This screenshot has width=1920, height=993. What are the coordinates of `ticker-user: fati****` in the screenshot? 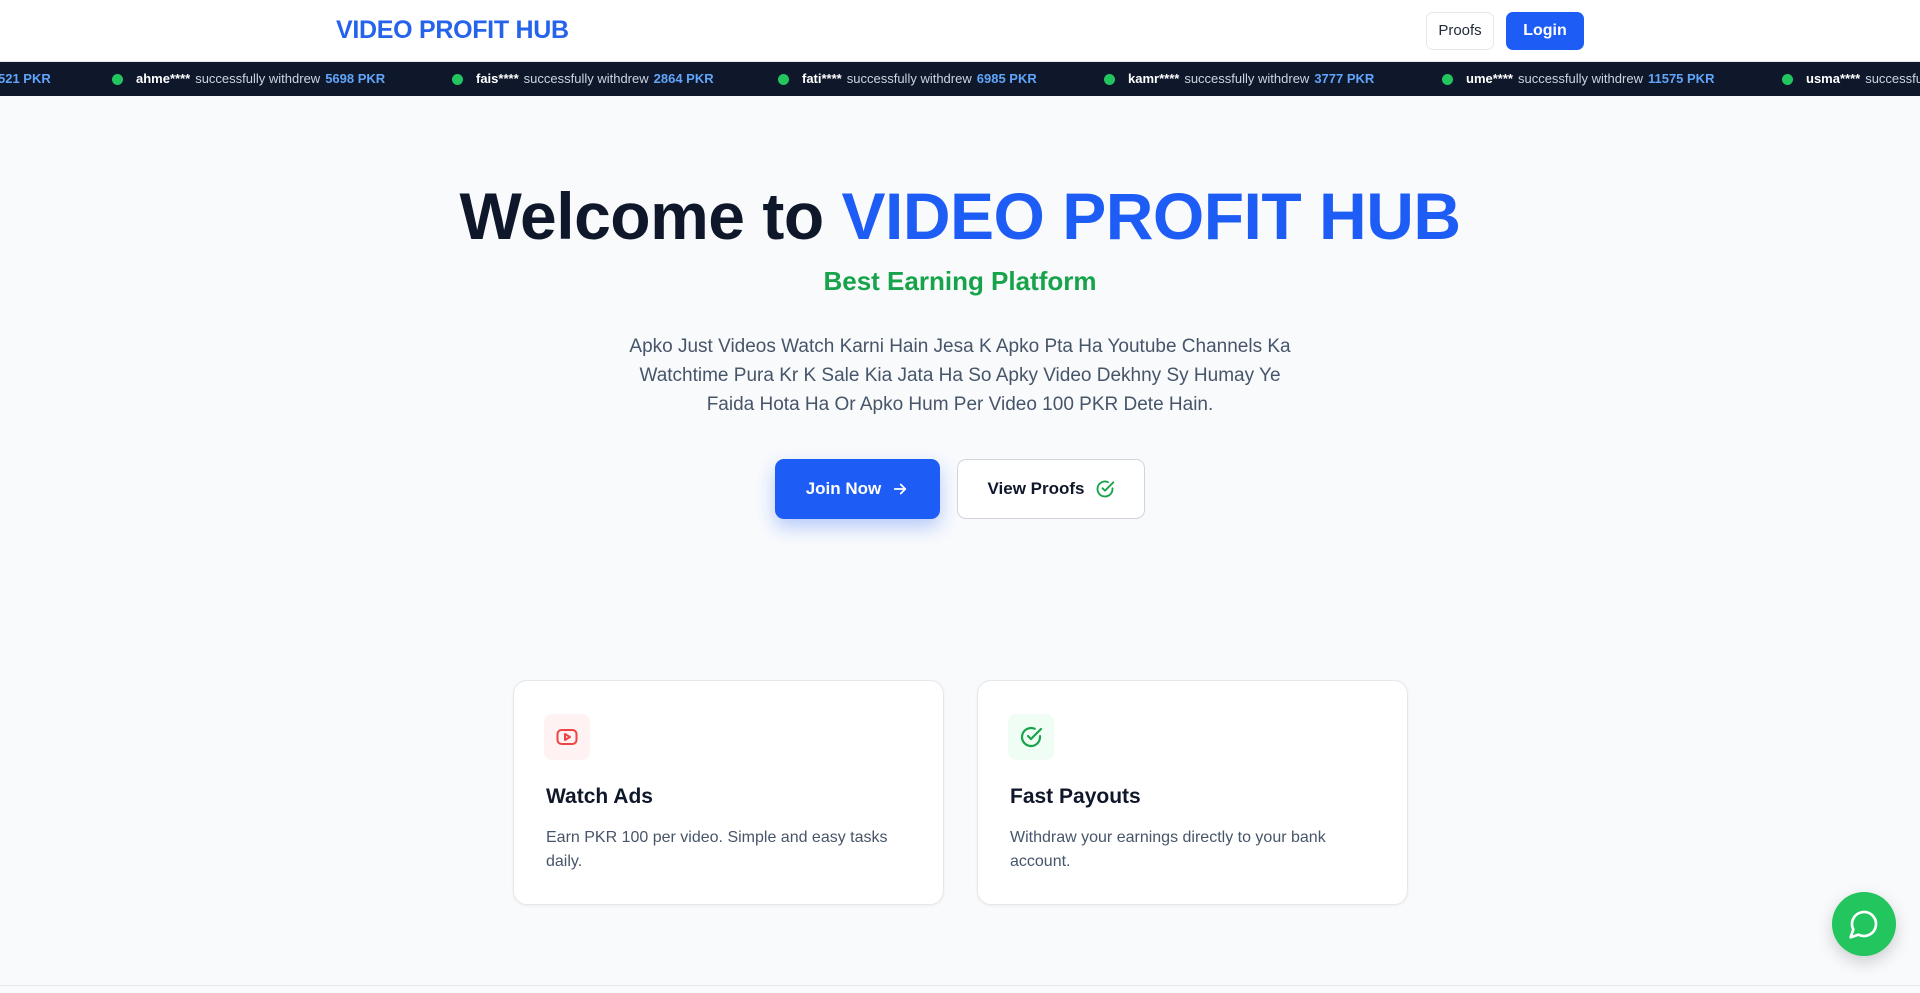 It's located at (822, 78).